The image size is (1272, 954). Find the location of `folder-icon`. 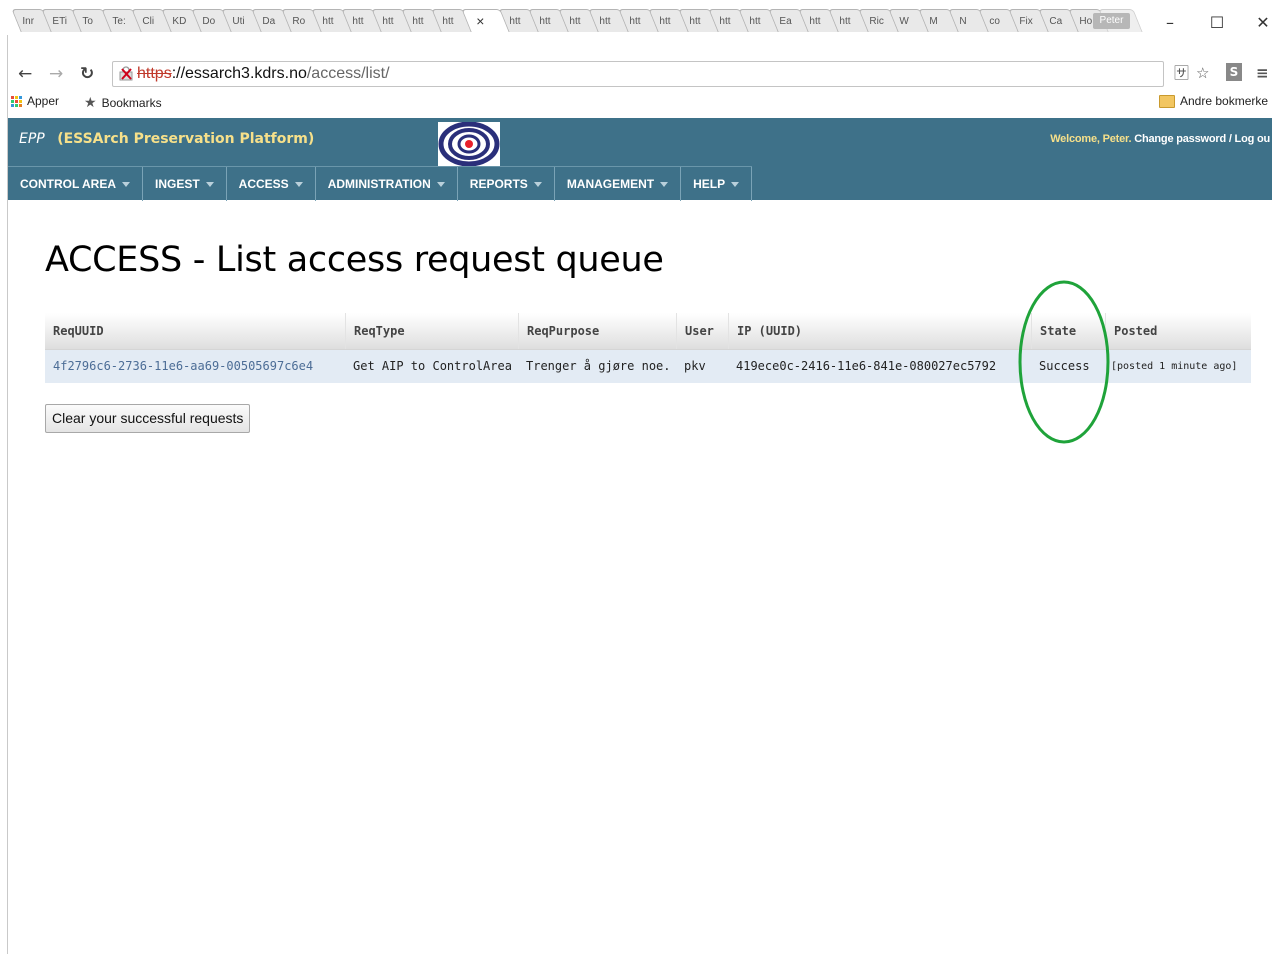

folder-icon is located at coordinates (1167, 101).